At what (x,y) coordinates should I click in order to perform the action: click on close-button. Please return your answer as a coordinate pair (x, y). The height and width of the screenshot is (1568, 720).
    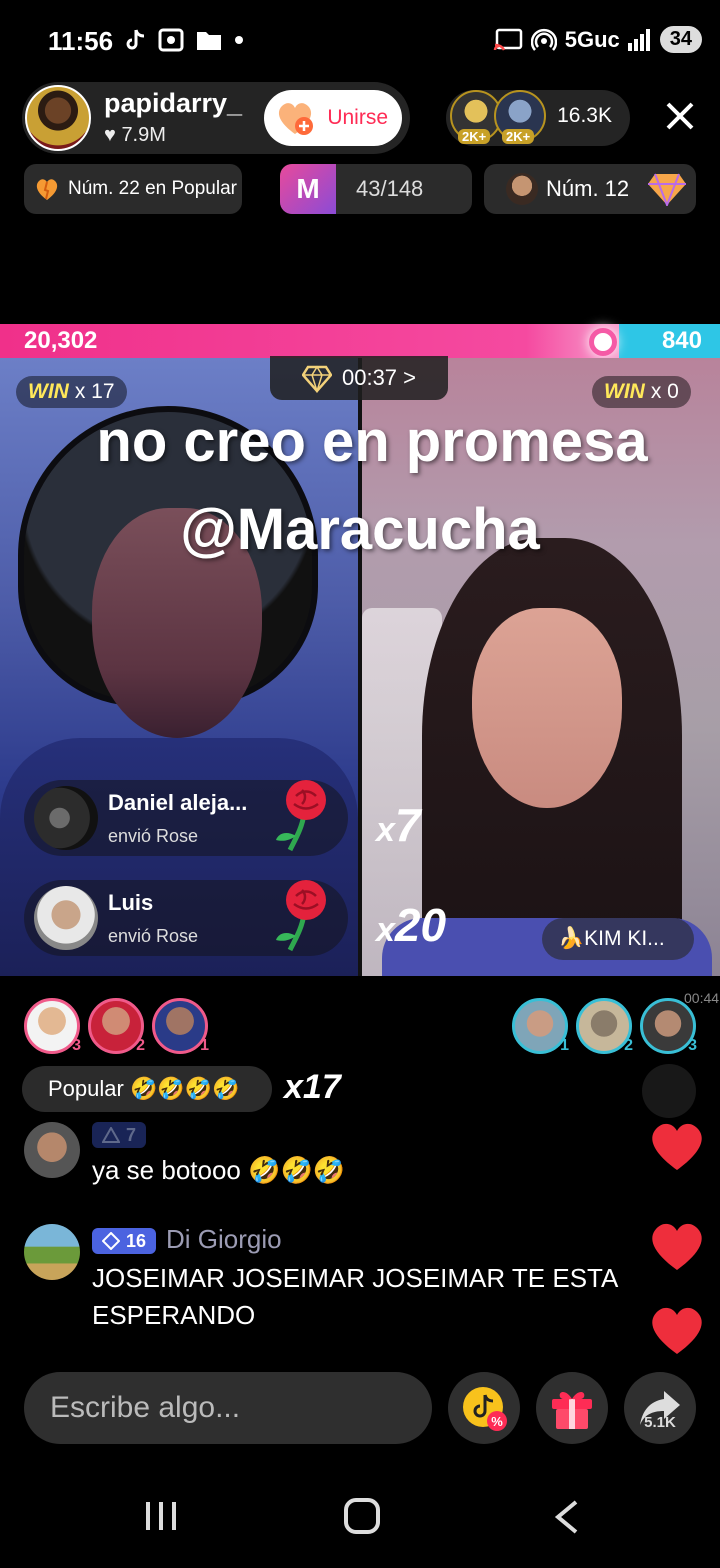
    Looking at the image, I should click on (680, 116).